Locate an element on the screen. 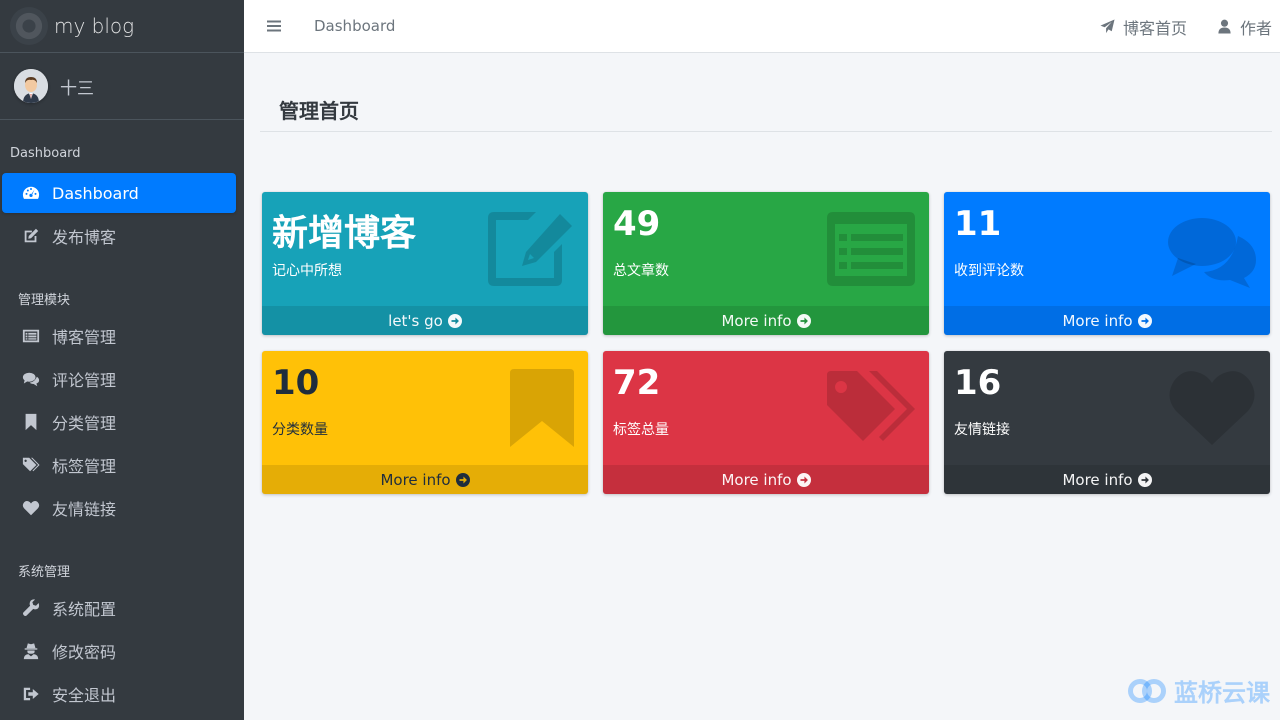 This screenshot has height=720, width=1280. list-alt-icon is located at coordinates (871, 249).